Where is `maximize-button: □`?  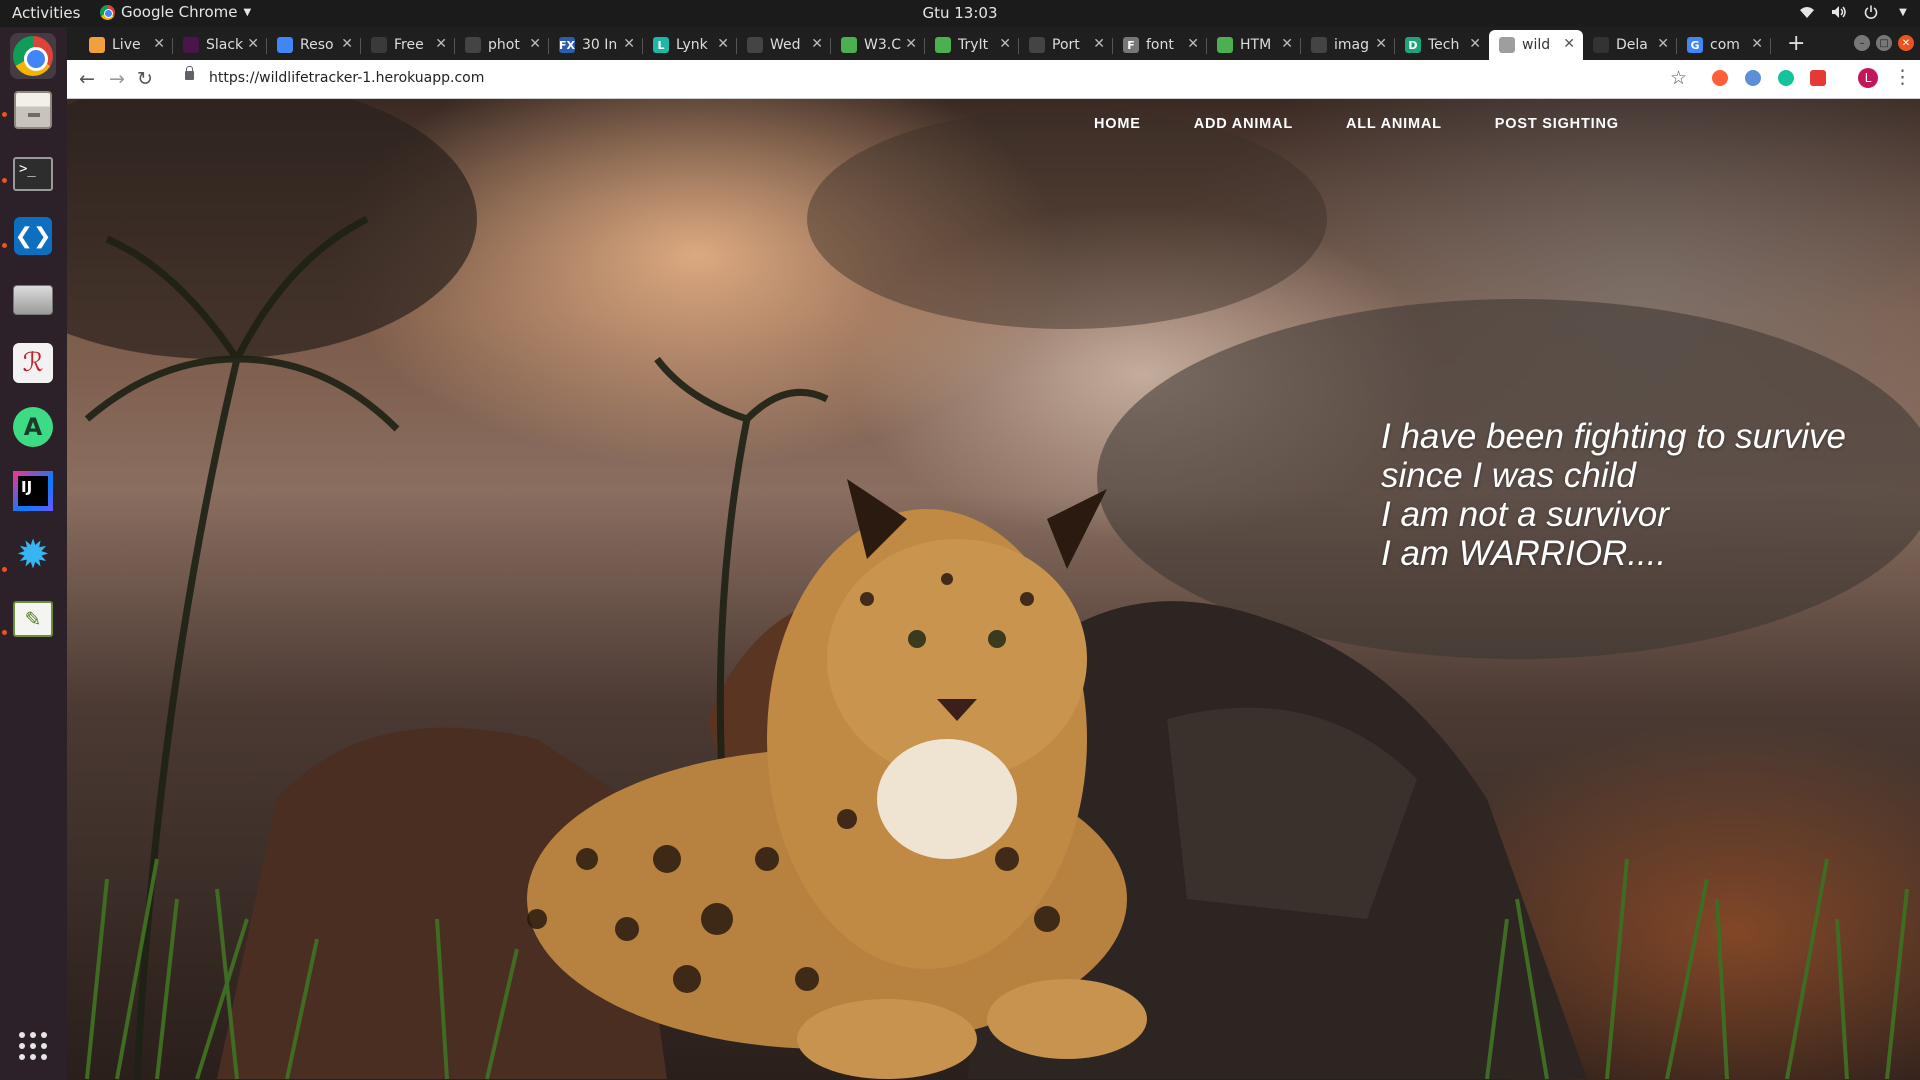
maximize-button: □ is located at coordinates (1884, 43).